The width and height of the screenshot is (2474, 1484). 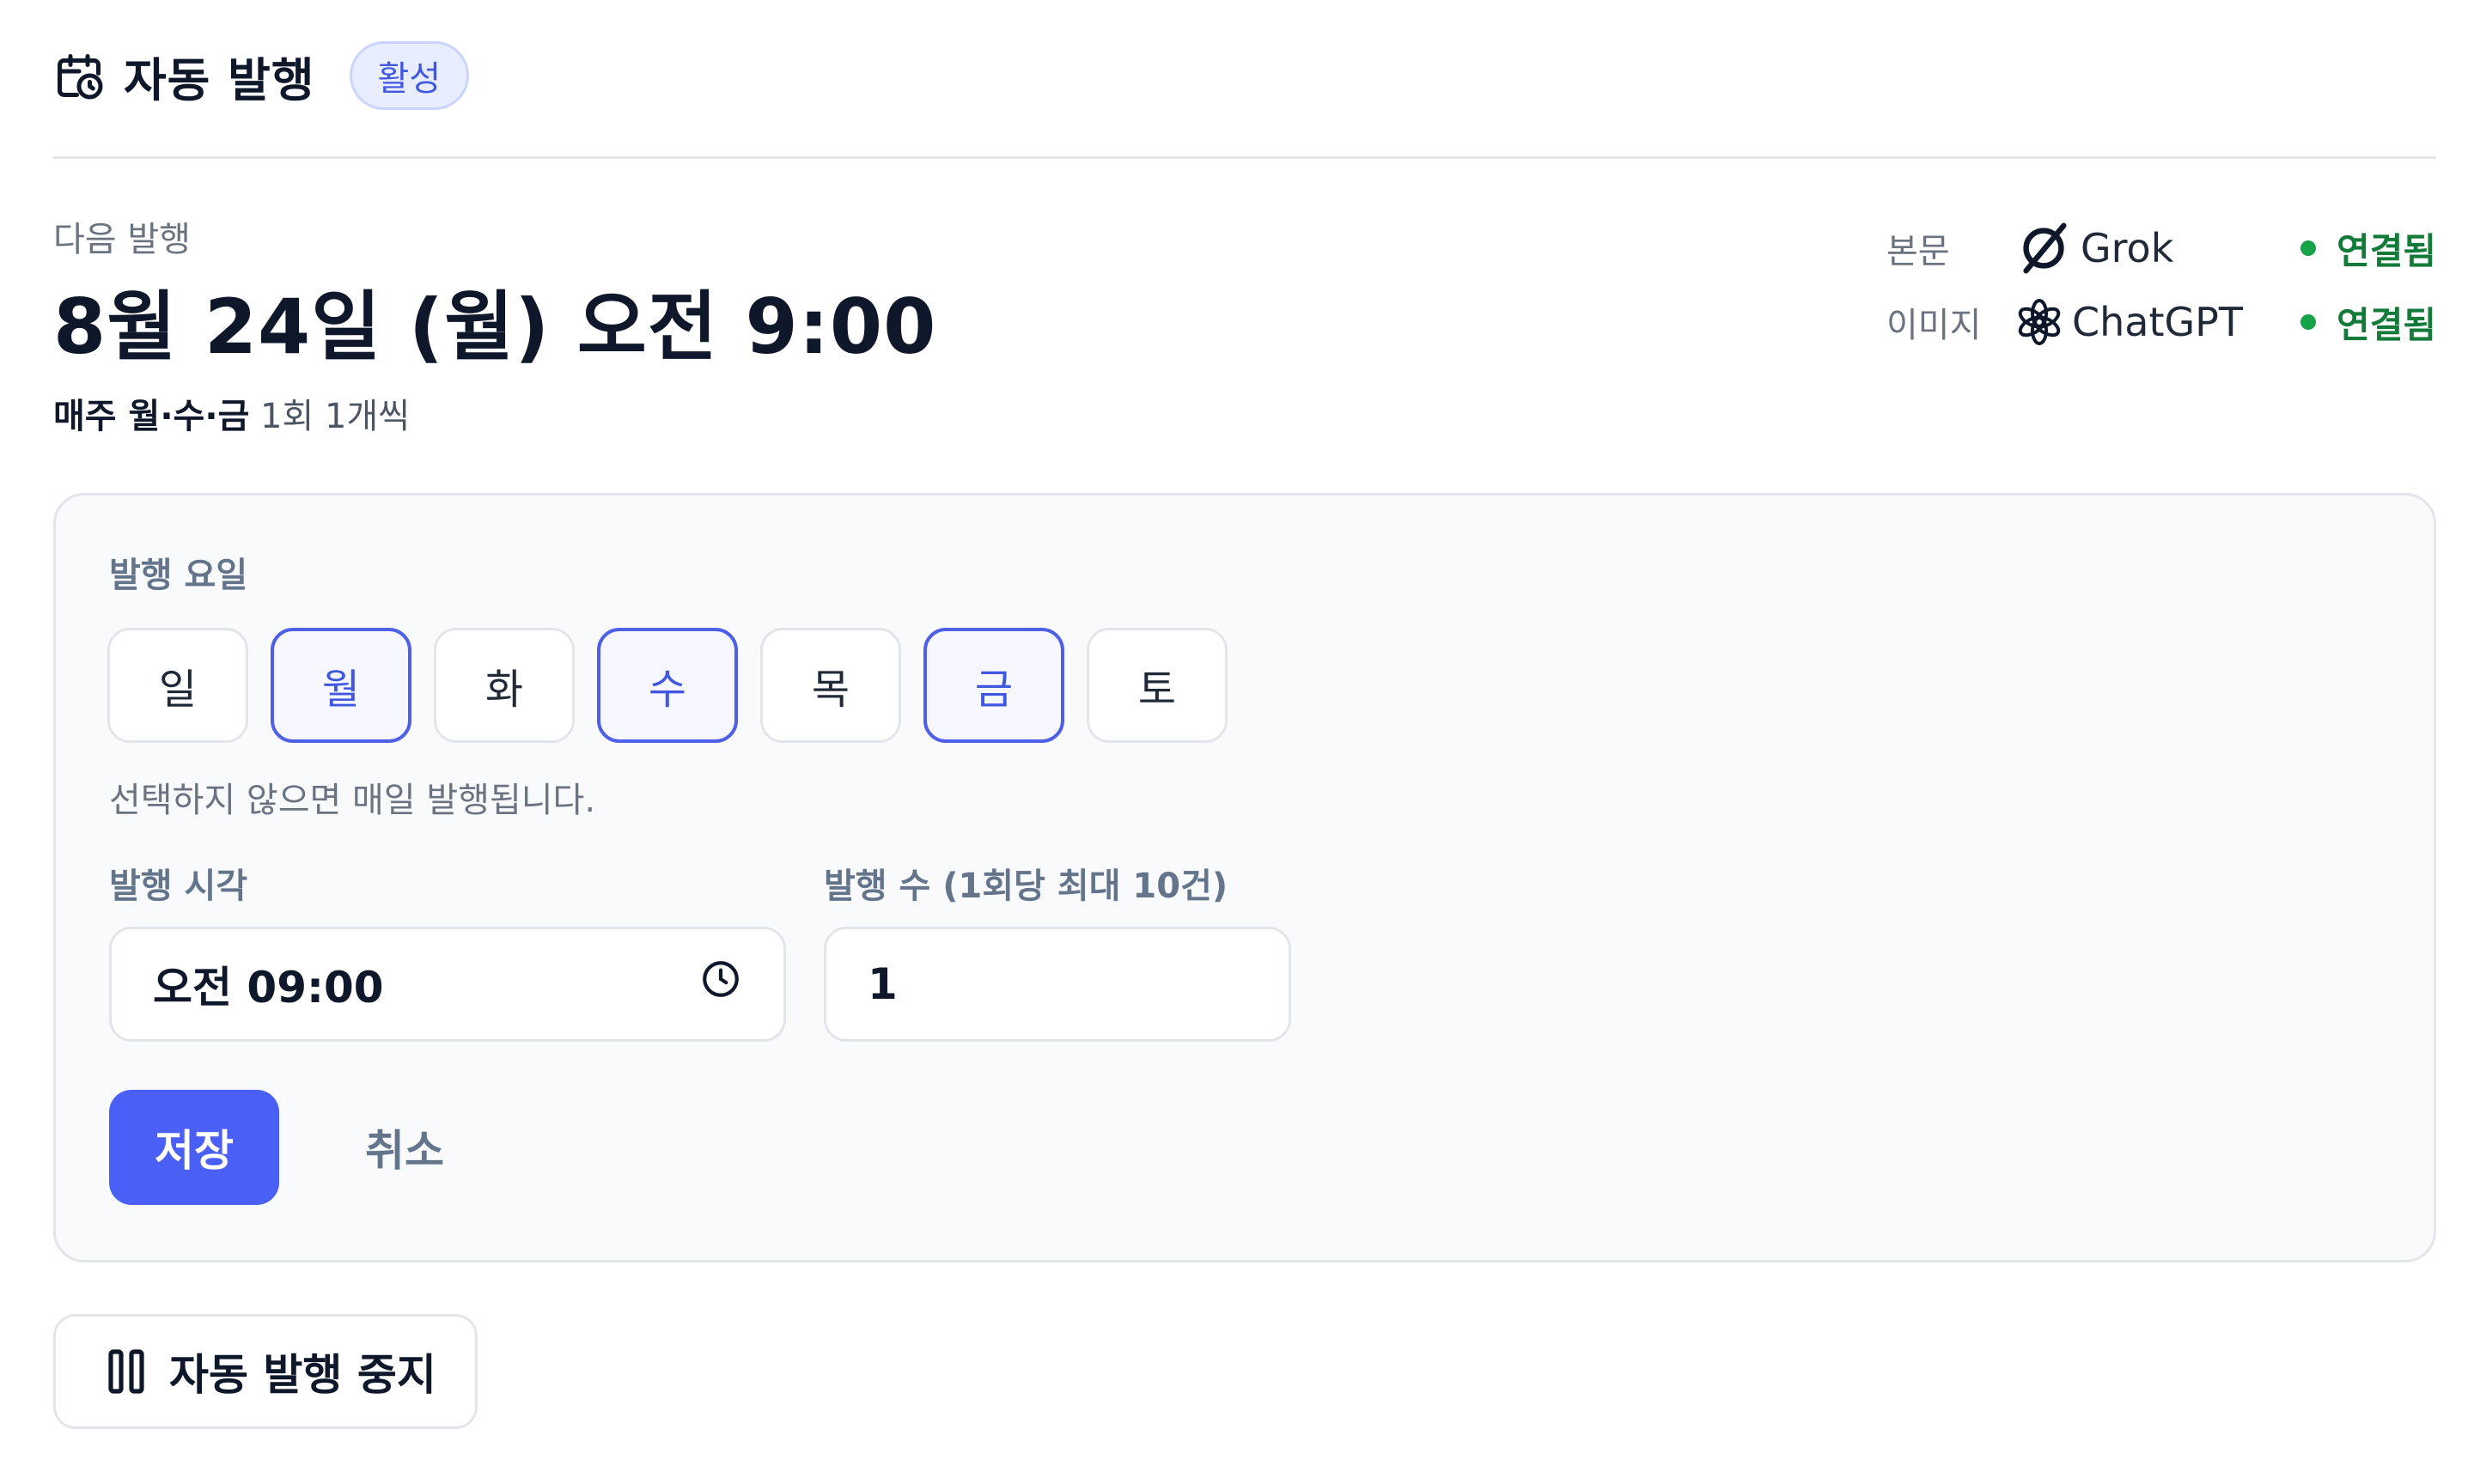 What do you see at coordinates (268, 988) in the screenshot?
I see `time-value: 오전 09:00` at bounding box center [268, 988].